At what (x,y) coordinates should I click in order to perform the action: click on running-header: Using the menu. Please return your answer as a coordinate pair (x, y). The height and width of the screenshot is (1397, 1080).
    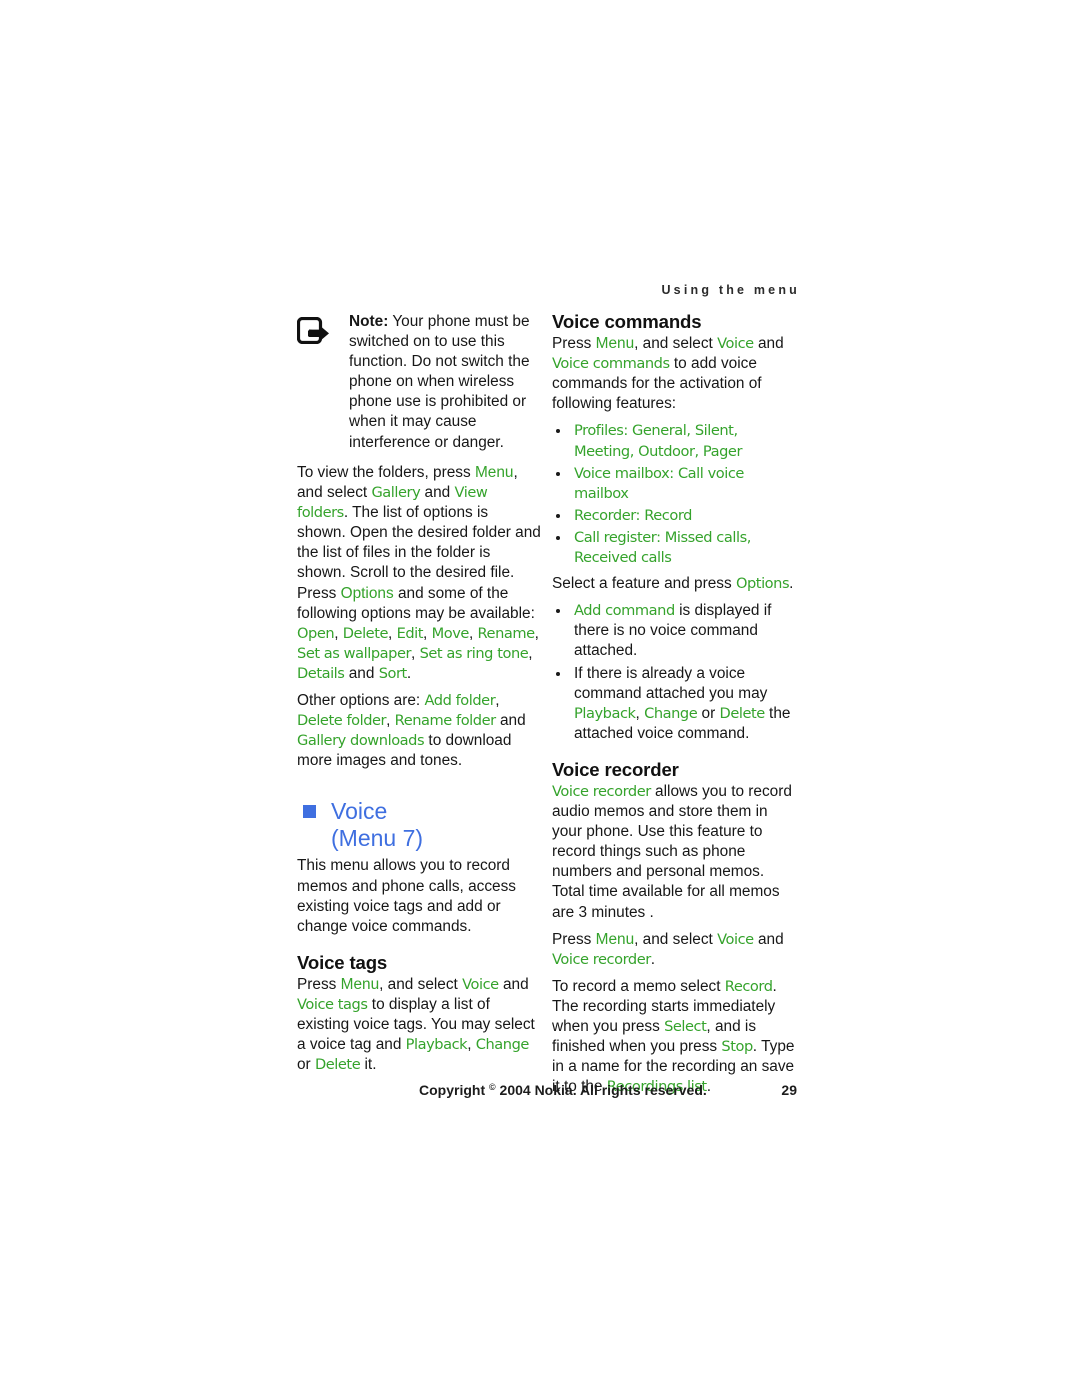
    Looking at the image, I should click on (730, 290).